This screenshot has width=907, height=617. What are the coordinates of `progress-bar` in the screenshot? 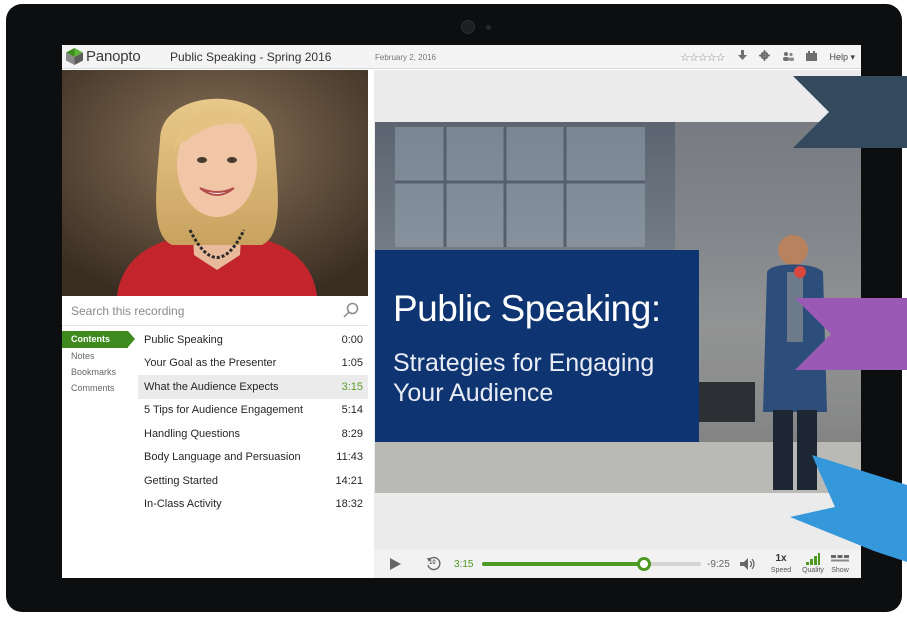 It's located at (591, 564).